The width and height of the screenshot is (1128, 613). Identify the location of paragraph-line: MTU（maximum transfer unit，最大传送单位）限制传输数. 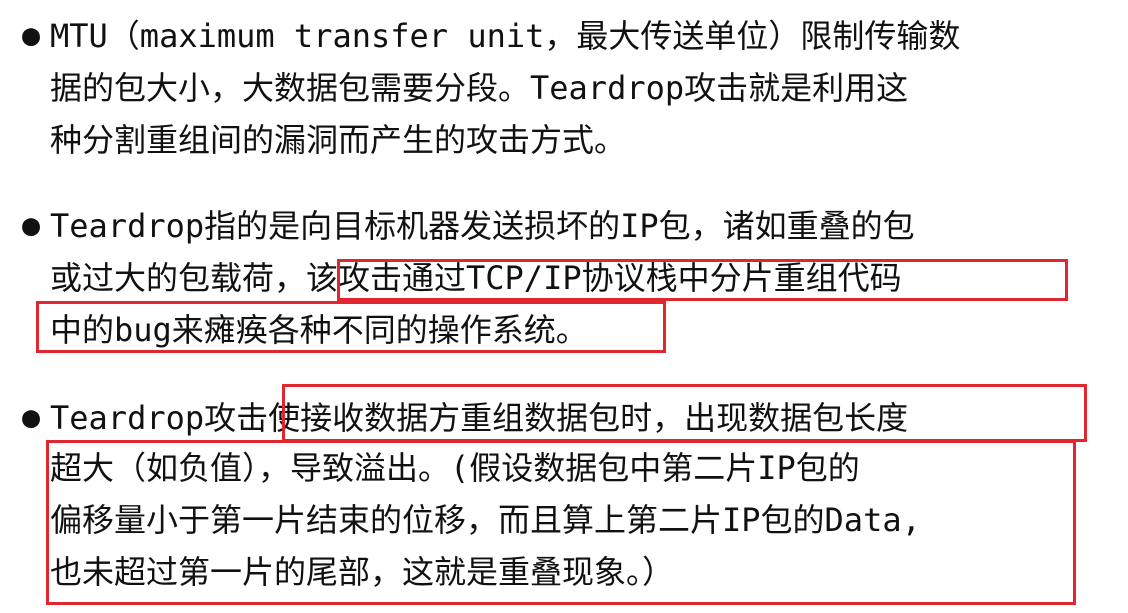
(505, 36).